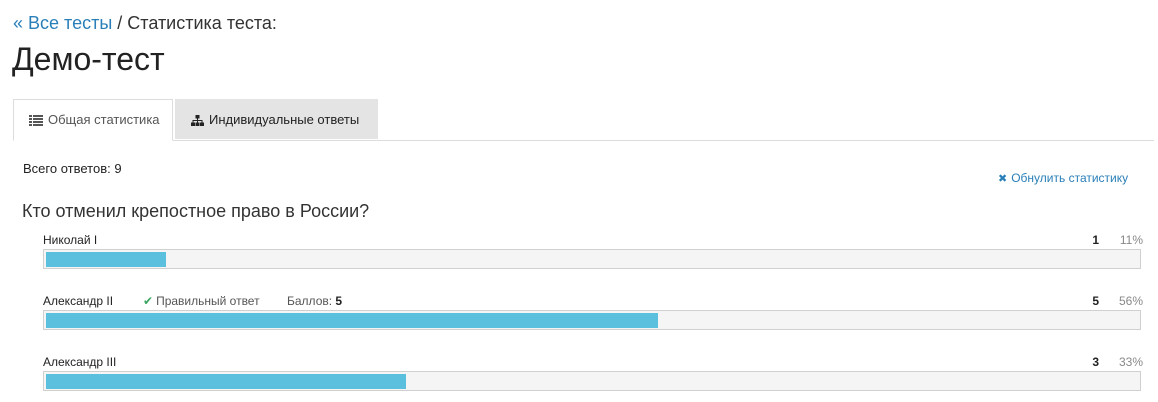 Image resolution: width=1158 pixels, height=402 pixels. Describe the element at coordinates (583, 120) in the screenshot. I see `tab-bar: Общая статистика Индивидуальные ответы` at that location.